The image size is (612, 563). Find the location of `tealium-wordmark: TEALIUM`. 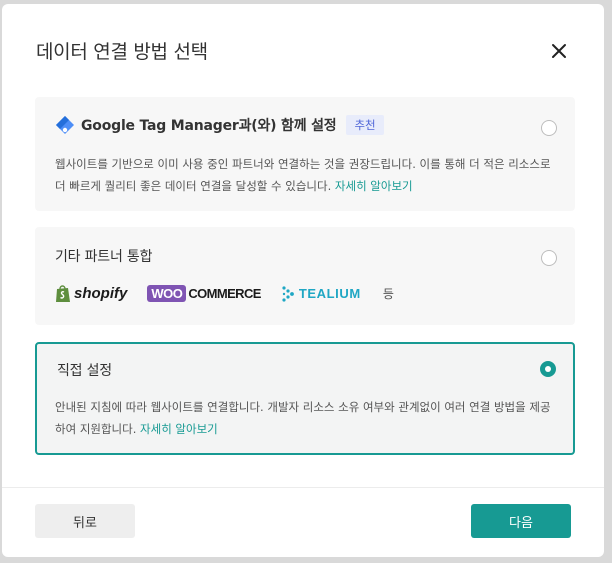

tealium-wordmark: TEALIUM is located at coordinates (329, 293).